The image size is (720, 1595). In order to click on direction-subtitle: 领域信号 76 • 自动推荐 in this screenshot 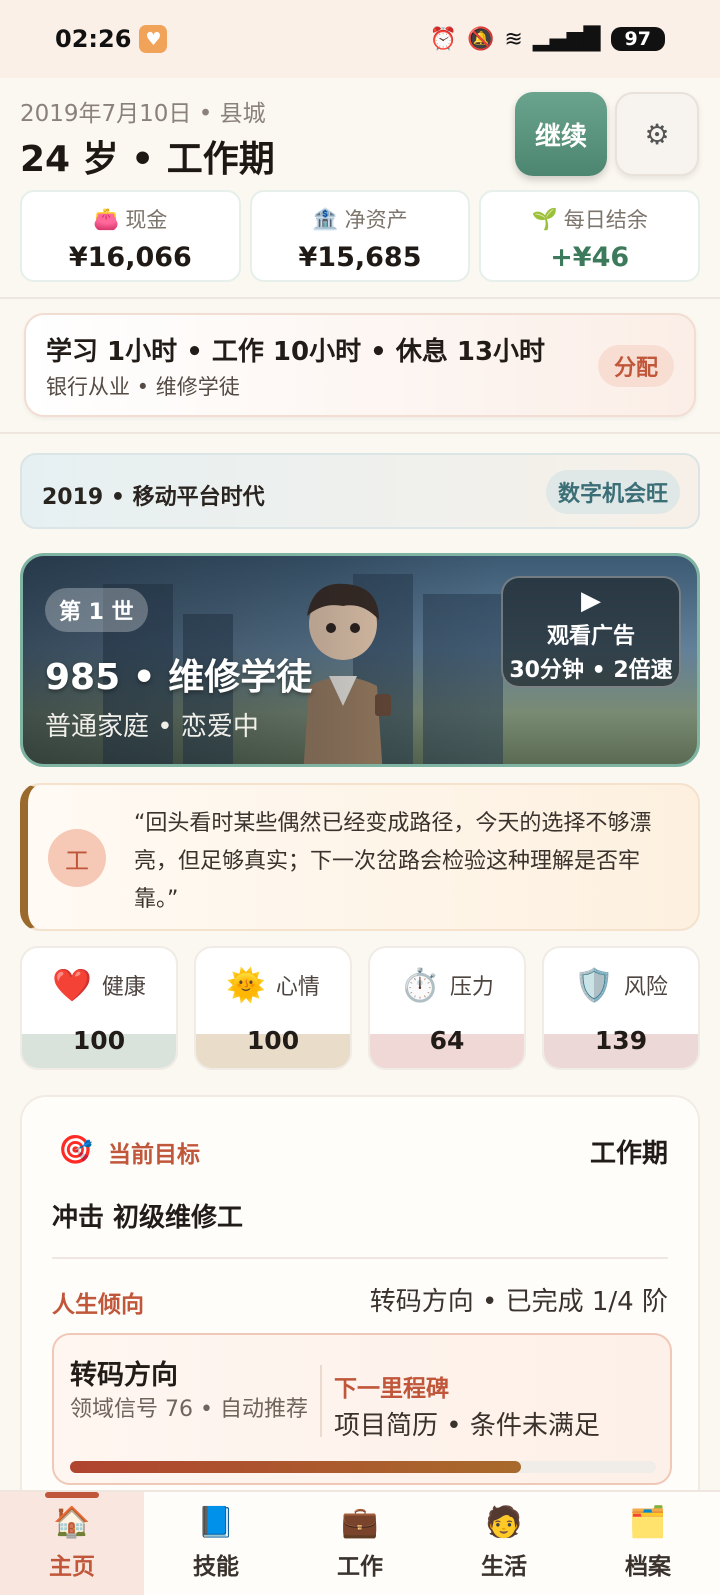, I will do `click(189, 1409)`.